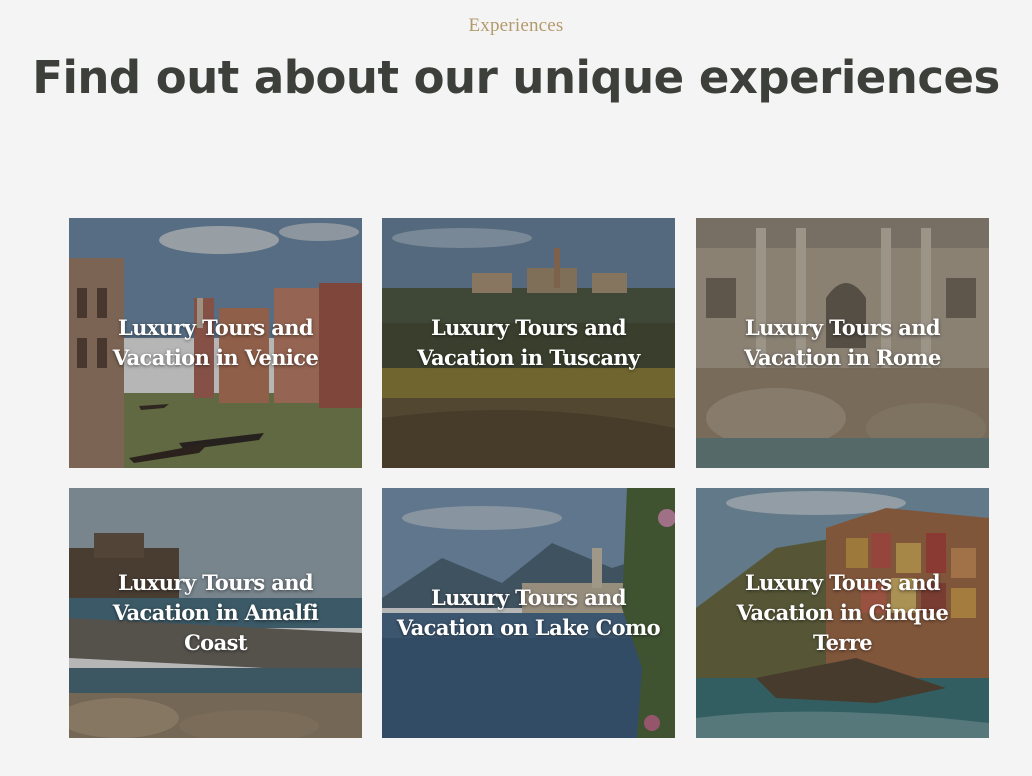 The width and height of the screenshot is (1032, 776). I want to click on section-headline: Find out about our unique experiences, so click(516, 77).